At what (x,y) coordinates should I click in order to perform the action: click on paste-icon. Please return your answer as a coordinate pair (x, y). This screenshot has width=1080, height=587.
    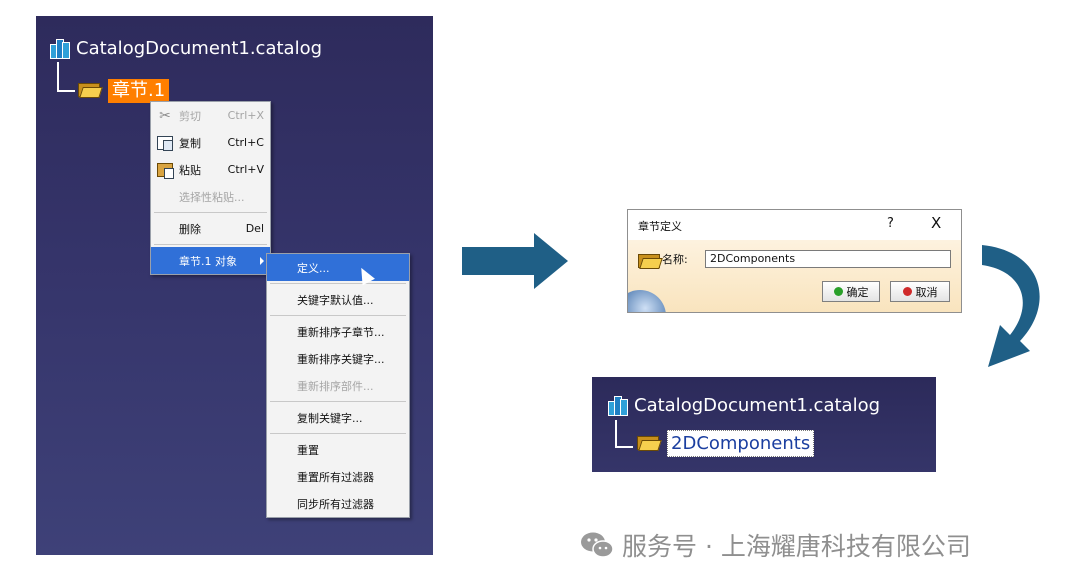
    Looking at the image, I should click on (165, 170).